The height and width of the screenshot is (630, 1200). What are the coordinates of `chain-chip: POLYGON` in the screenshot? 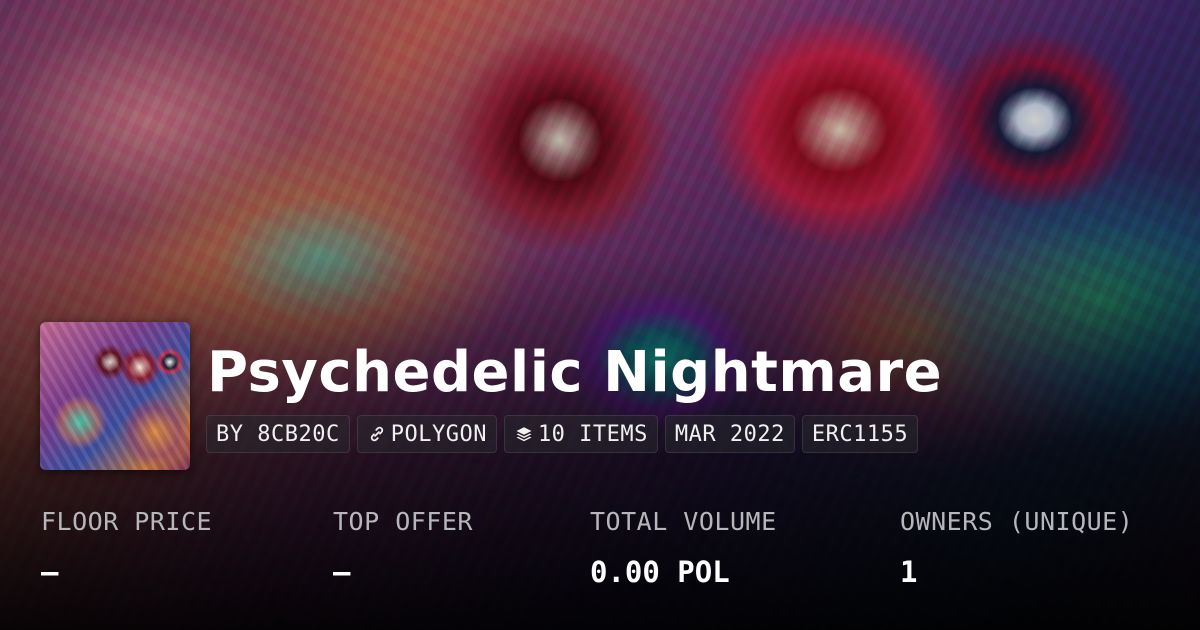 It's located at (426, 434).